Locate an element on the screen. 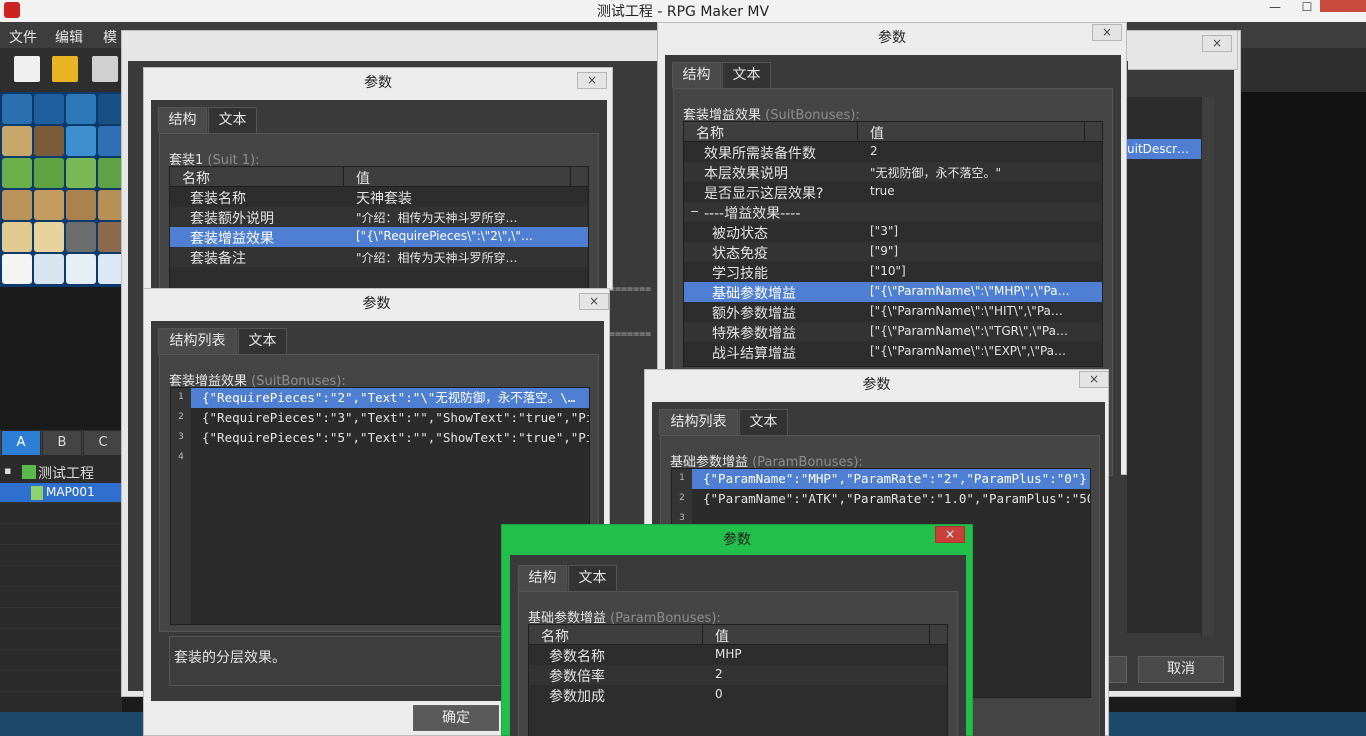 Image resolution: width=1366 pixels, height=736 pixels. palette-tab-a: A is located at coordinates (21, 443).